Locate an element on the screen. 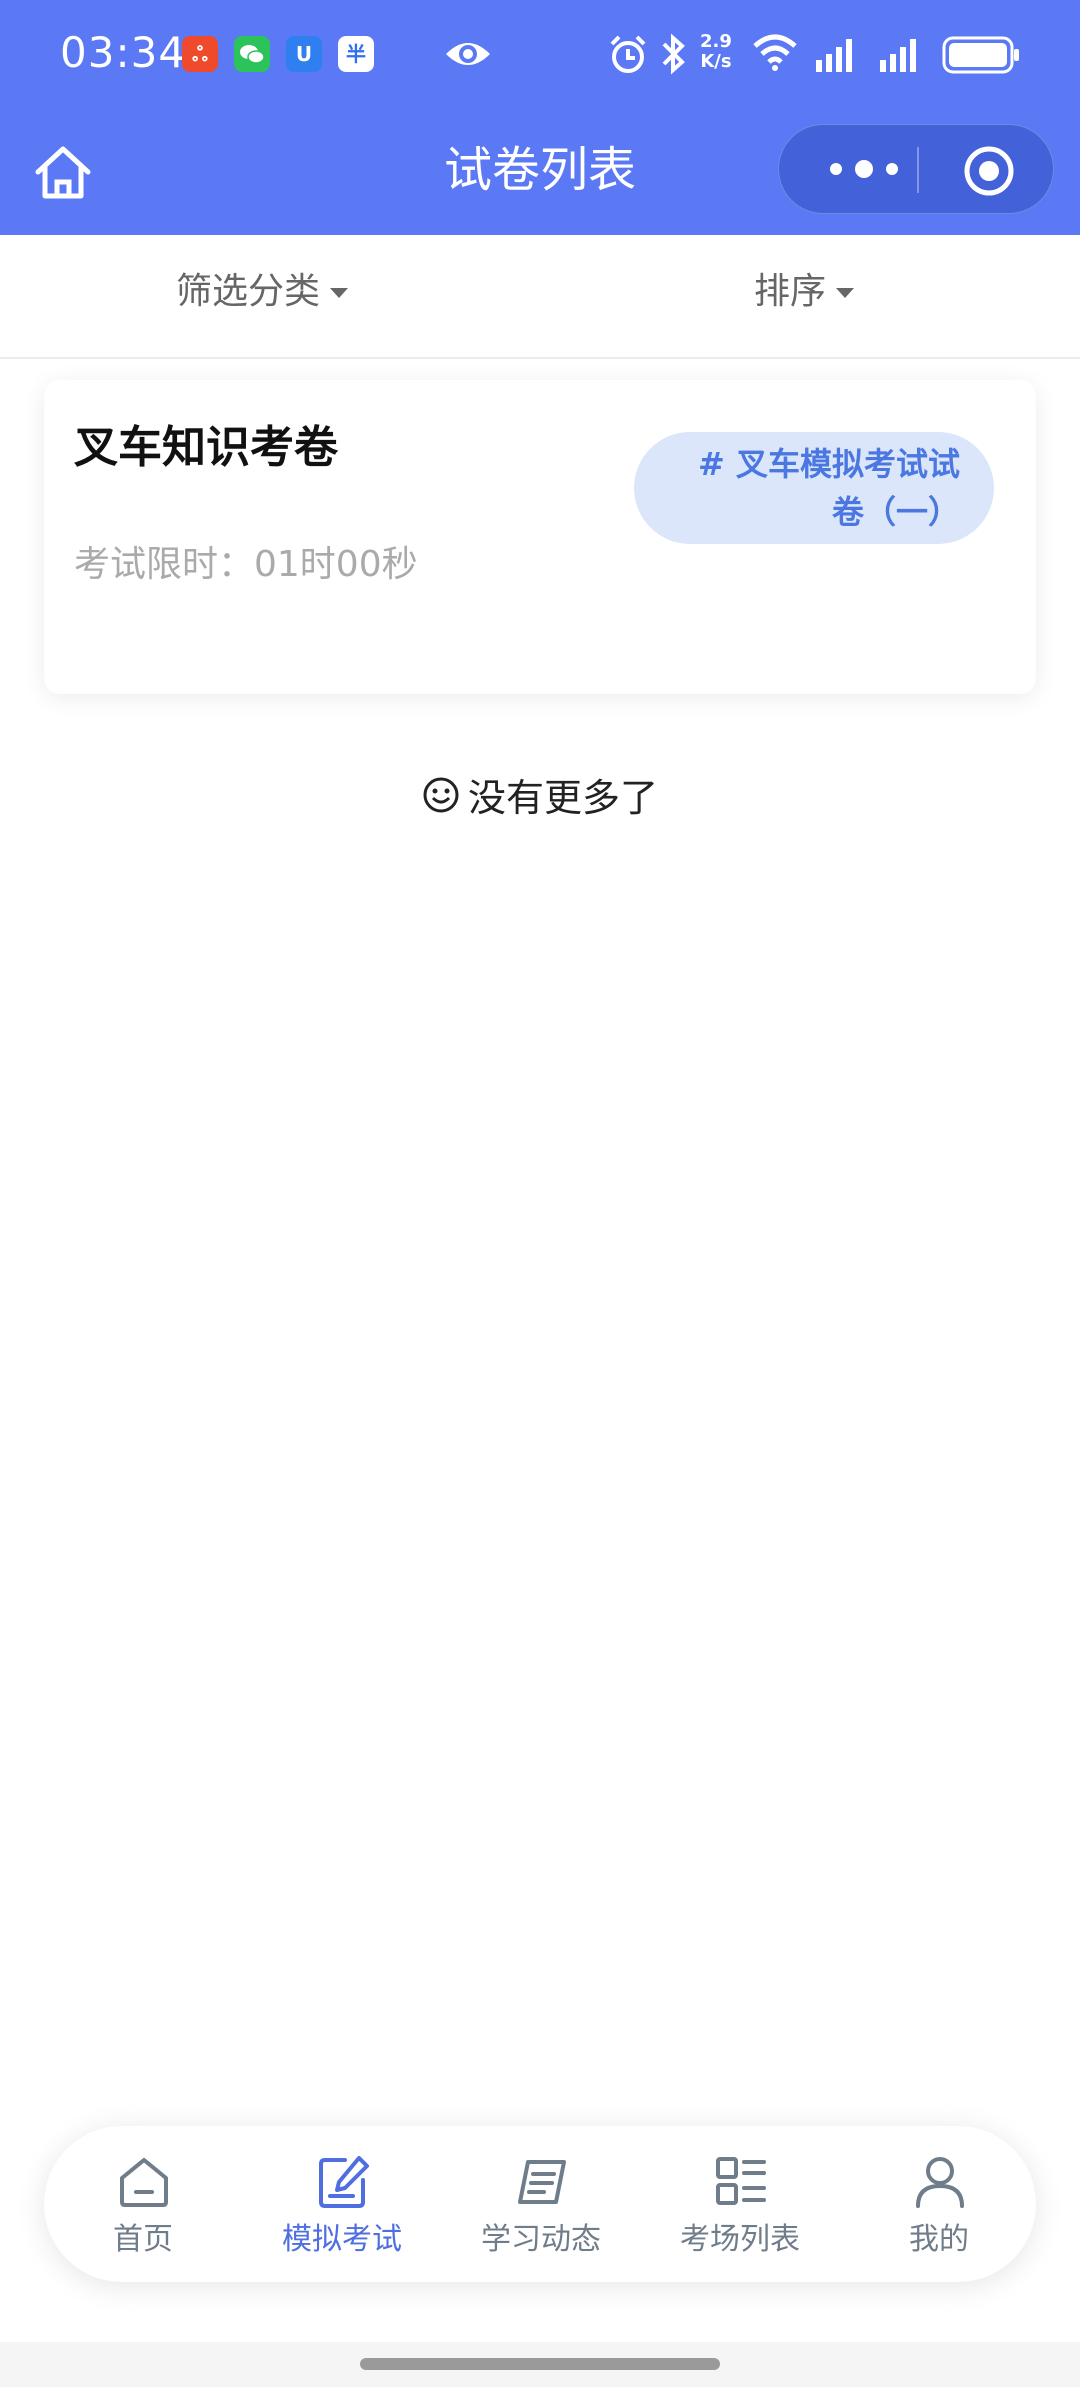 This screenshot has height=2387, width=1080. capsule-divider is located at coordinates (918, 170).